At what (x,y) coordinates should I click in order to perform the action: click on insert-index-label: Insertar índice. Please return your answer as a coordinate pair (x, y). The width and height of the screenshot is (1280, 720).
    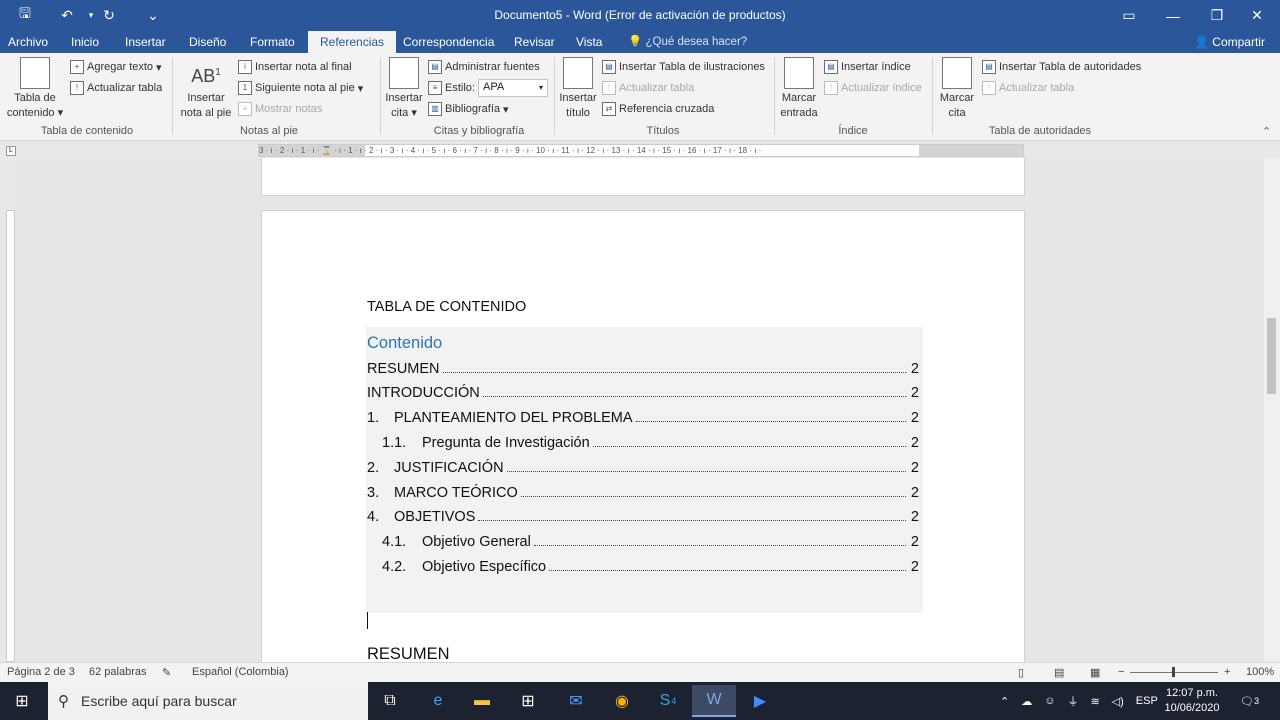
    Looking at the image, I should click on (876, 67).